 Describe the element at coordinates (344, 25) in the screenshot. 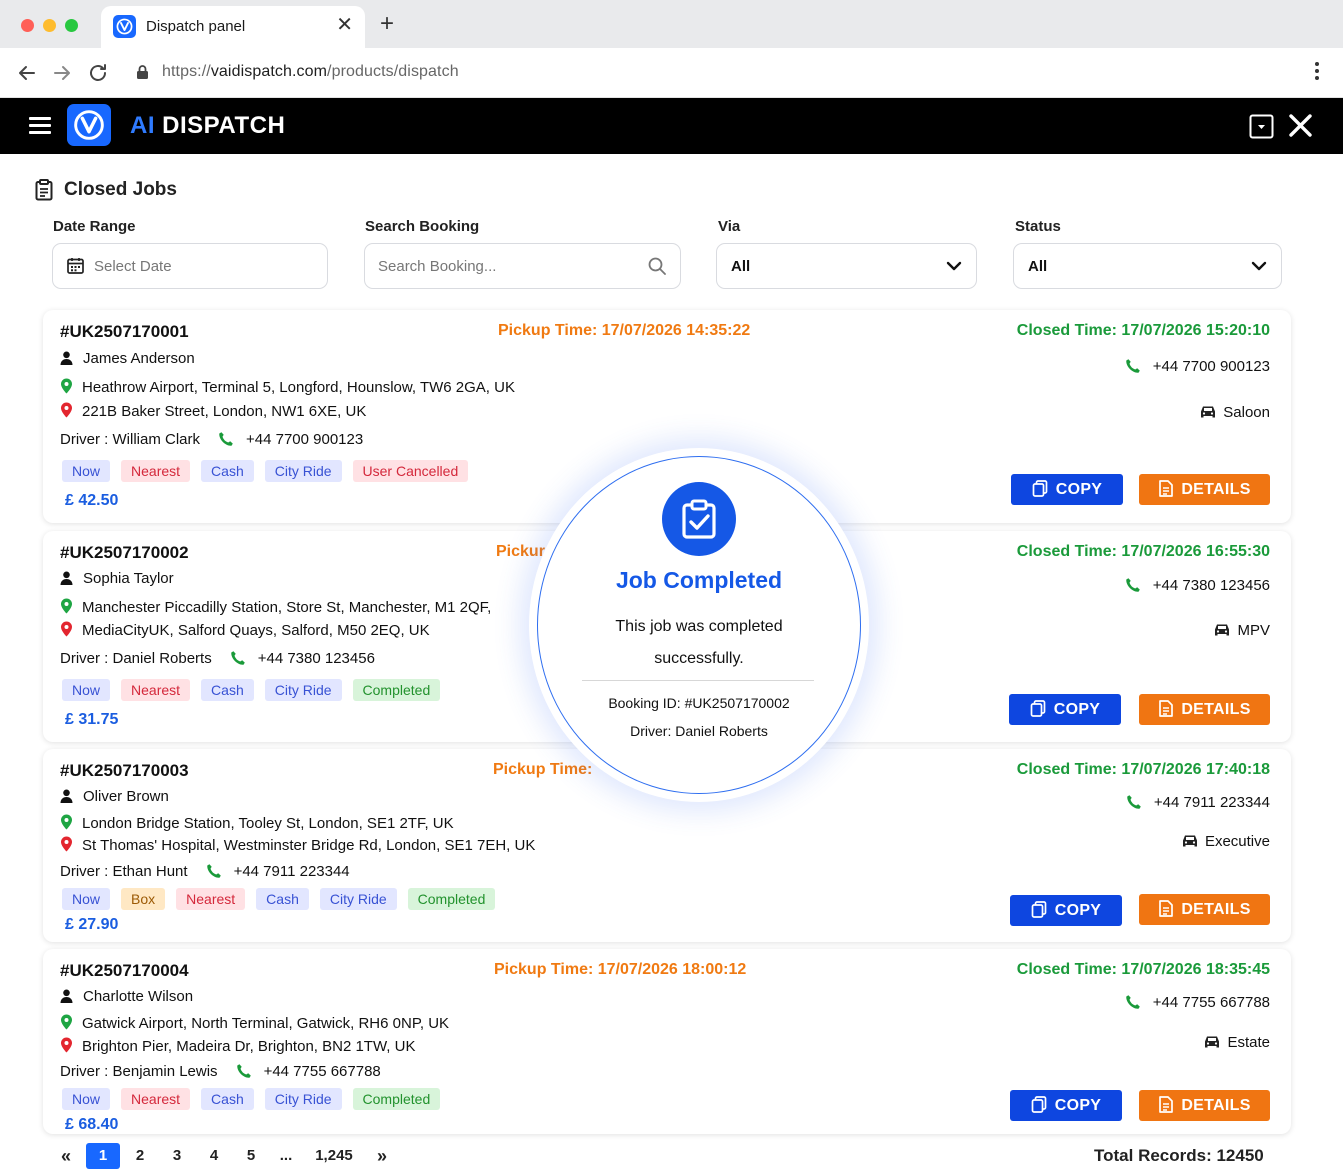

I see `tab-close-icon: ✕` at that location.